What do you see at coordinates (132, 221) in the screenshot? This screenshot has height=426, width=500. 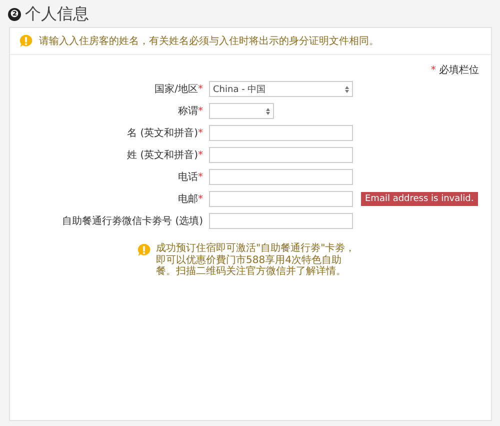 I see `field-label: 自助餐通行劵微信卡劵号 (选填)` at bounding box center [132, 221].